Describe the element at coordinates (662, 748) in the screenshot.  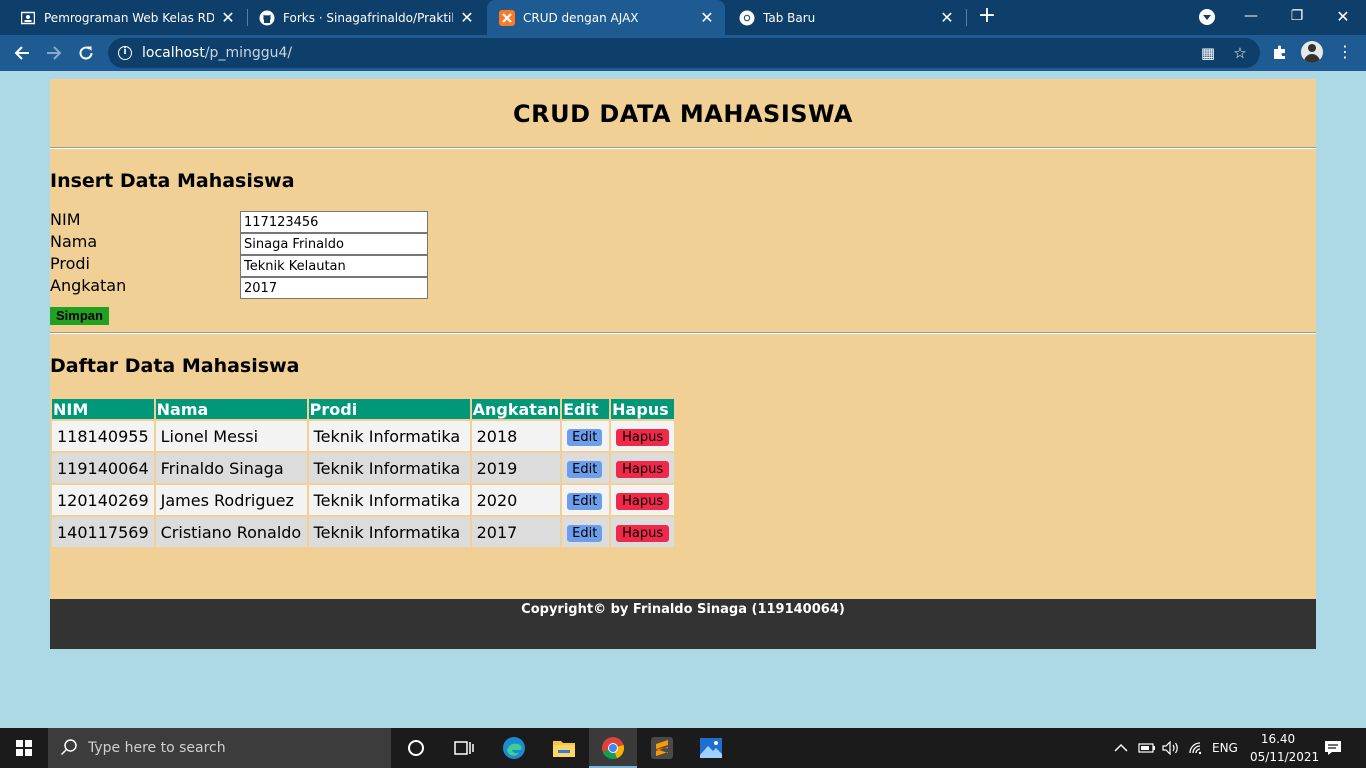
I see `sublime-text-icon` at that location.